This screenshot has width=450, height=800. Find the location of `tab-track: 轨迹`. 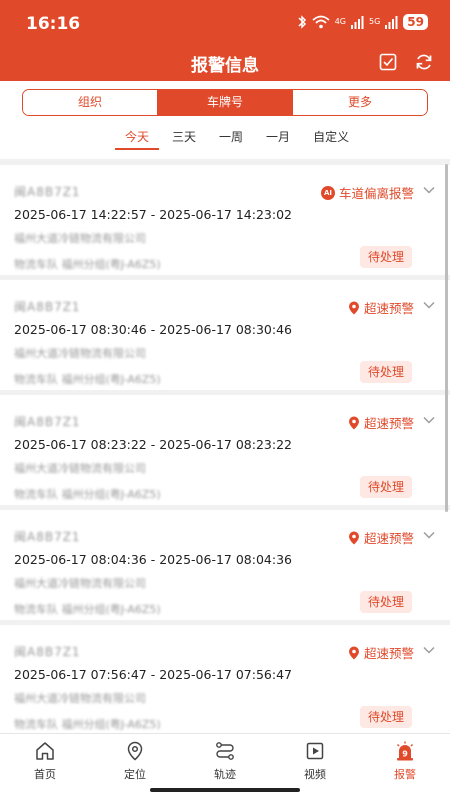

tab-track: 轨迹 is located at coordinates (225, 761).